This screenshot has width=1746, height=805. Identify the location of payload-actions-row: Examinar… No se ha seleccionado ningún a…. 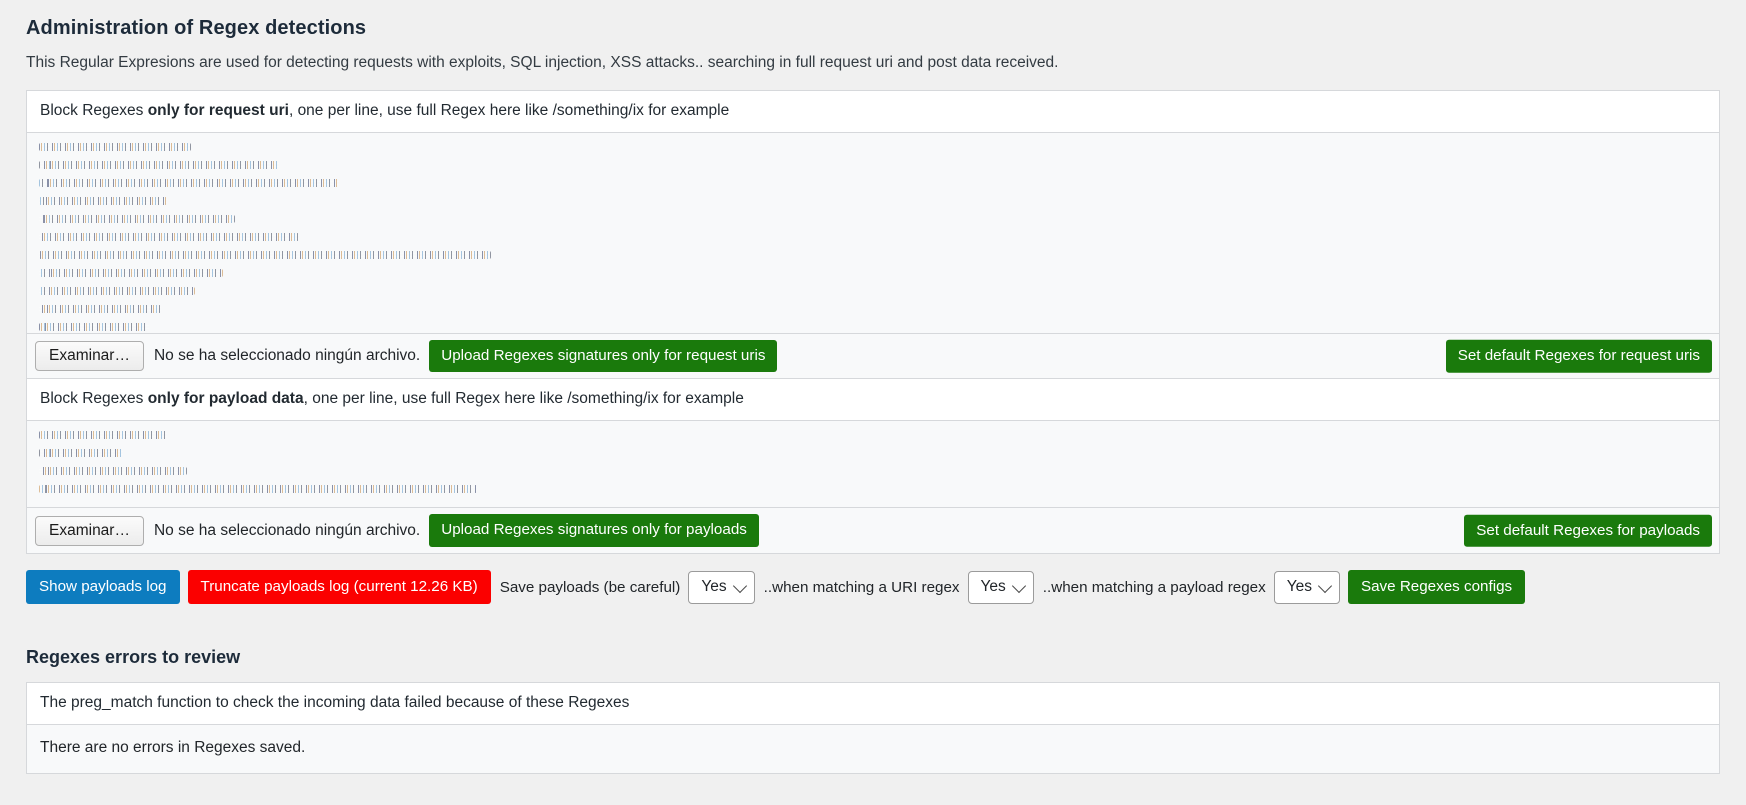
(873, 530).